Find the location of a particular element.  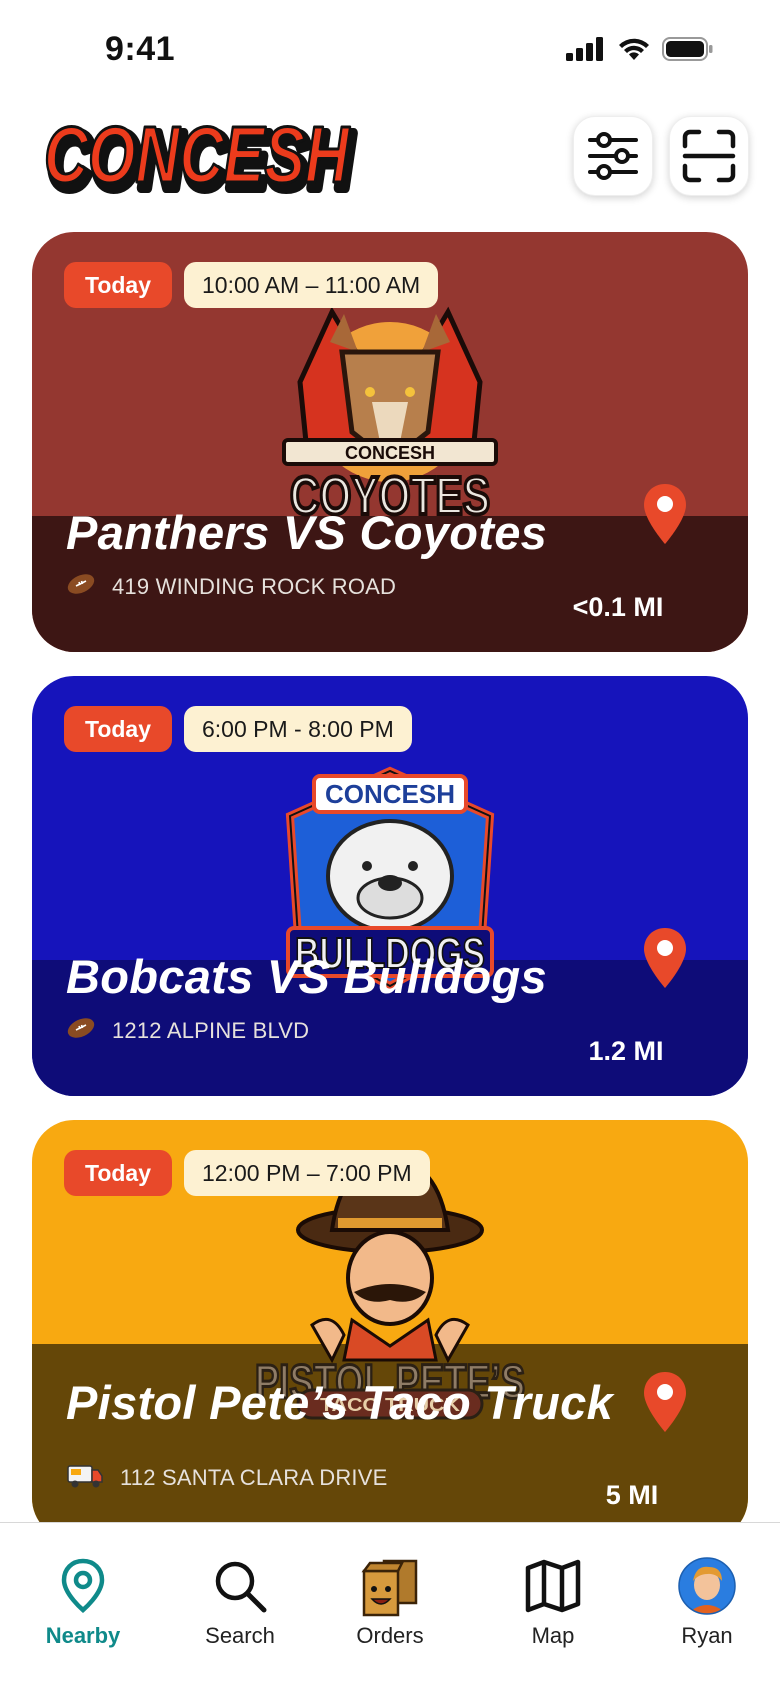

brand-logo: CONCESH CONCESH is located at coordinates (203, 160).